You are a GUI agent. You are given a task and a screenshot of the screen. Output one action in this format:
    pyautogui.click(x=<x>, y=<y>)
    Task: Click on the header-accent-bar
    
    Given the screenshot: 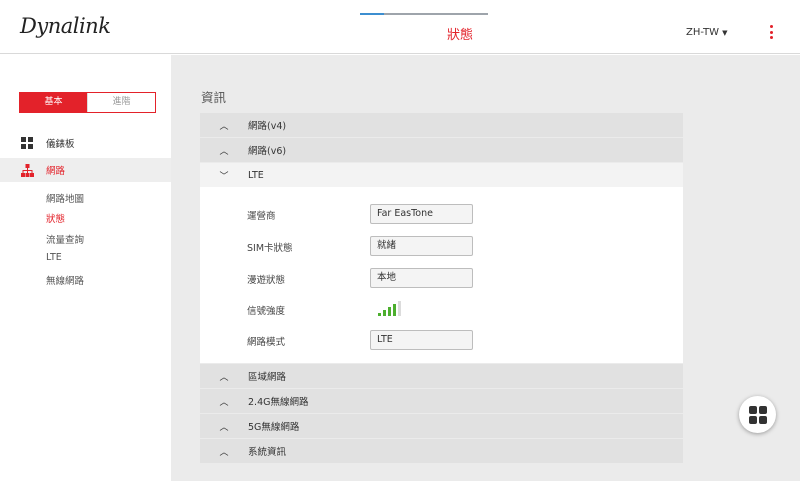 What is the action you would take?
    pyautogui.click(x=424, y=14)
    